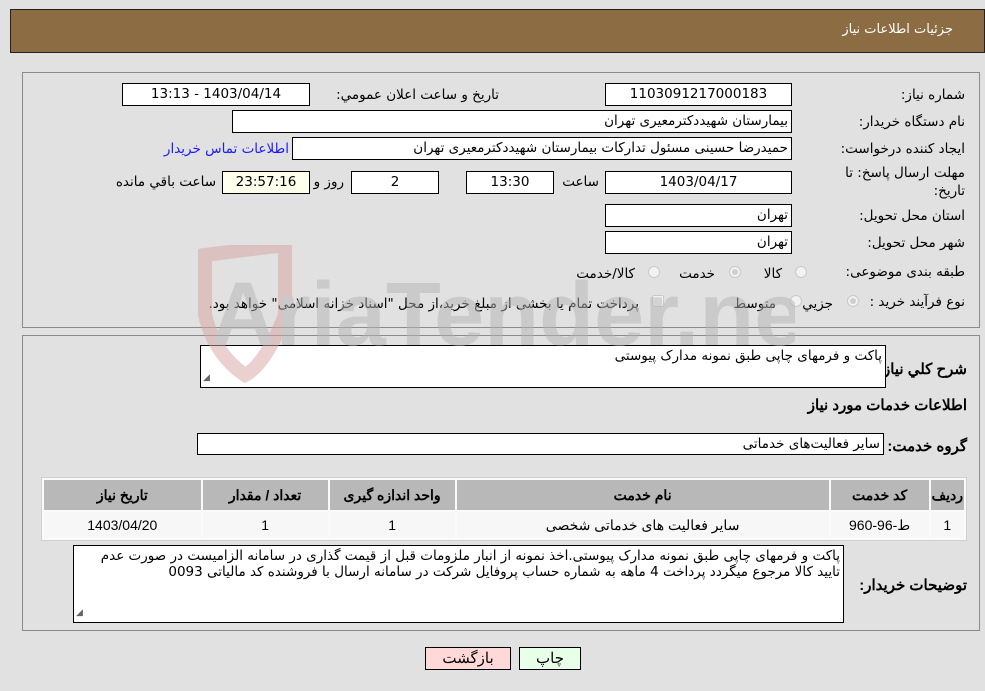  Describe the element at coordinates (879, 495) in the screenshot. I see `col-service-code: کد خدمت` at that location.